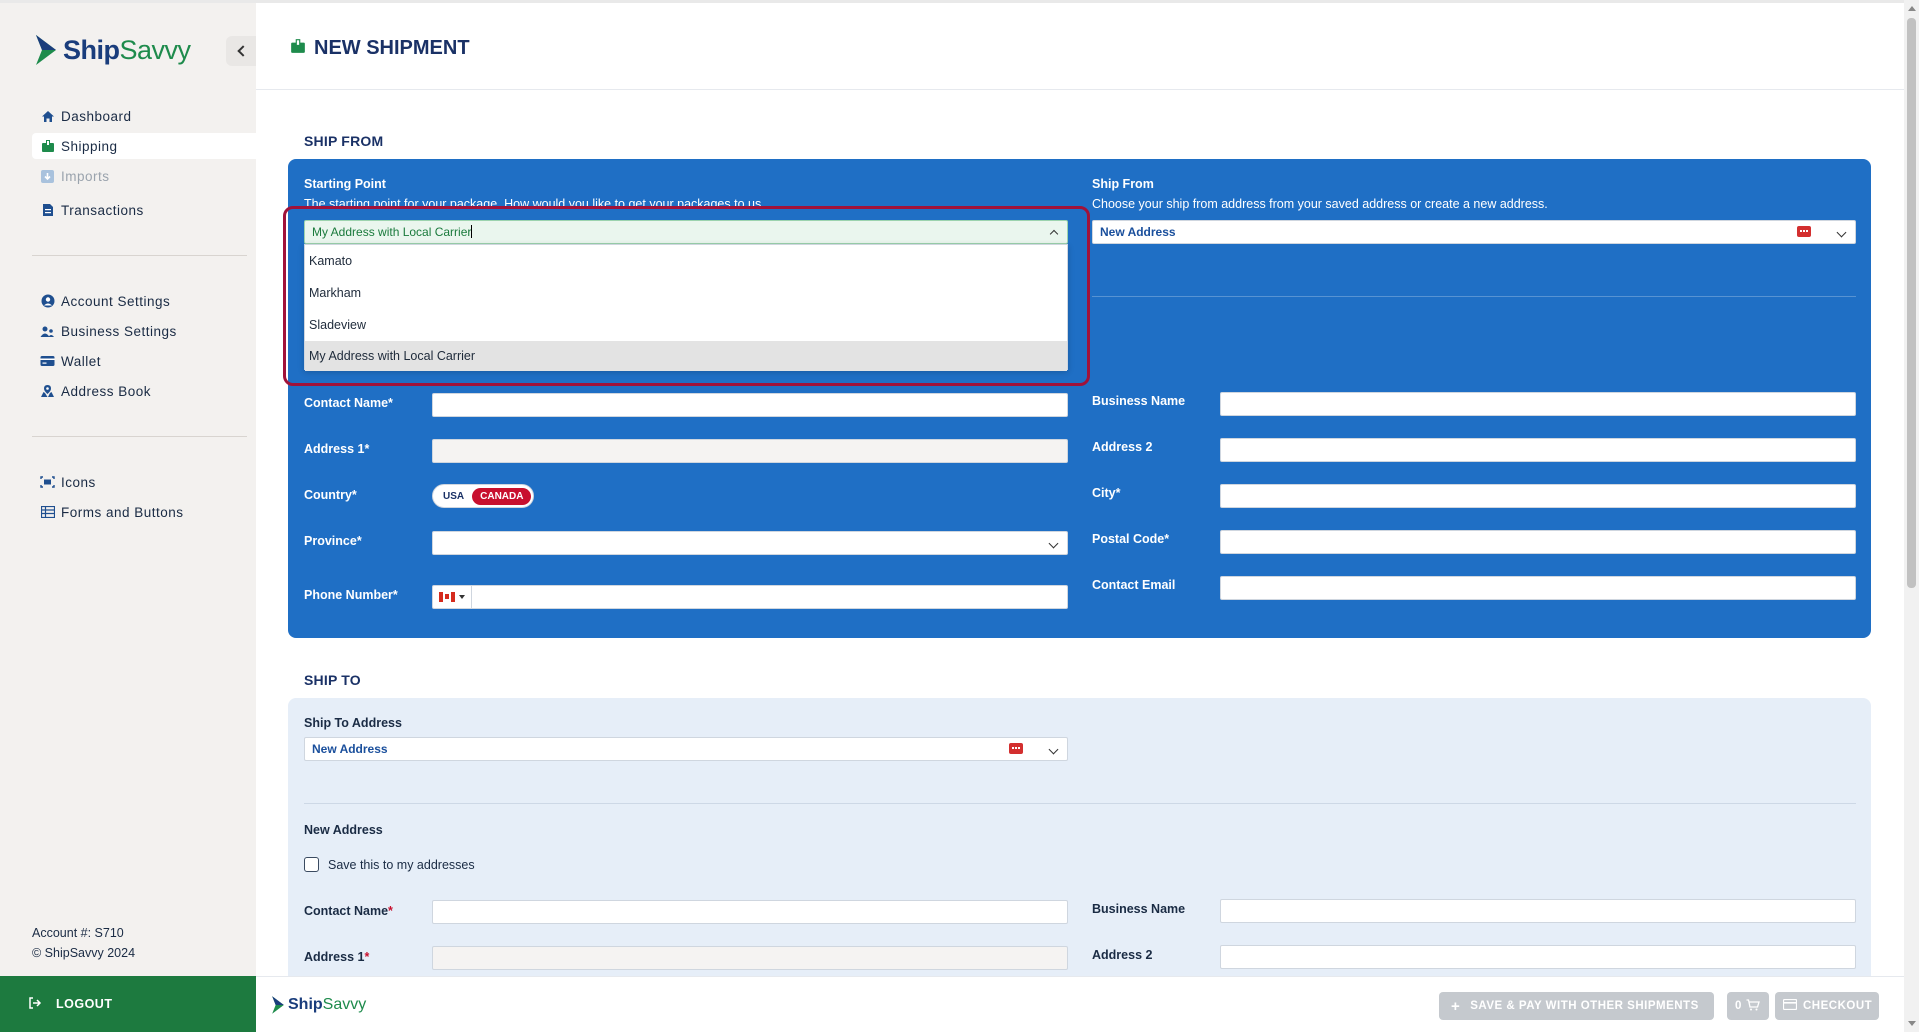 Image resolution: width=1919 pixels, height=1032 pixels. Describe the element at coordinates (453, 496) in the screenshot. I see `country-option-usa: USA` at that location.